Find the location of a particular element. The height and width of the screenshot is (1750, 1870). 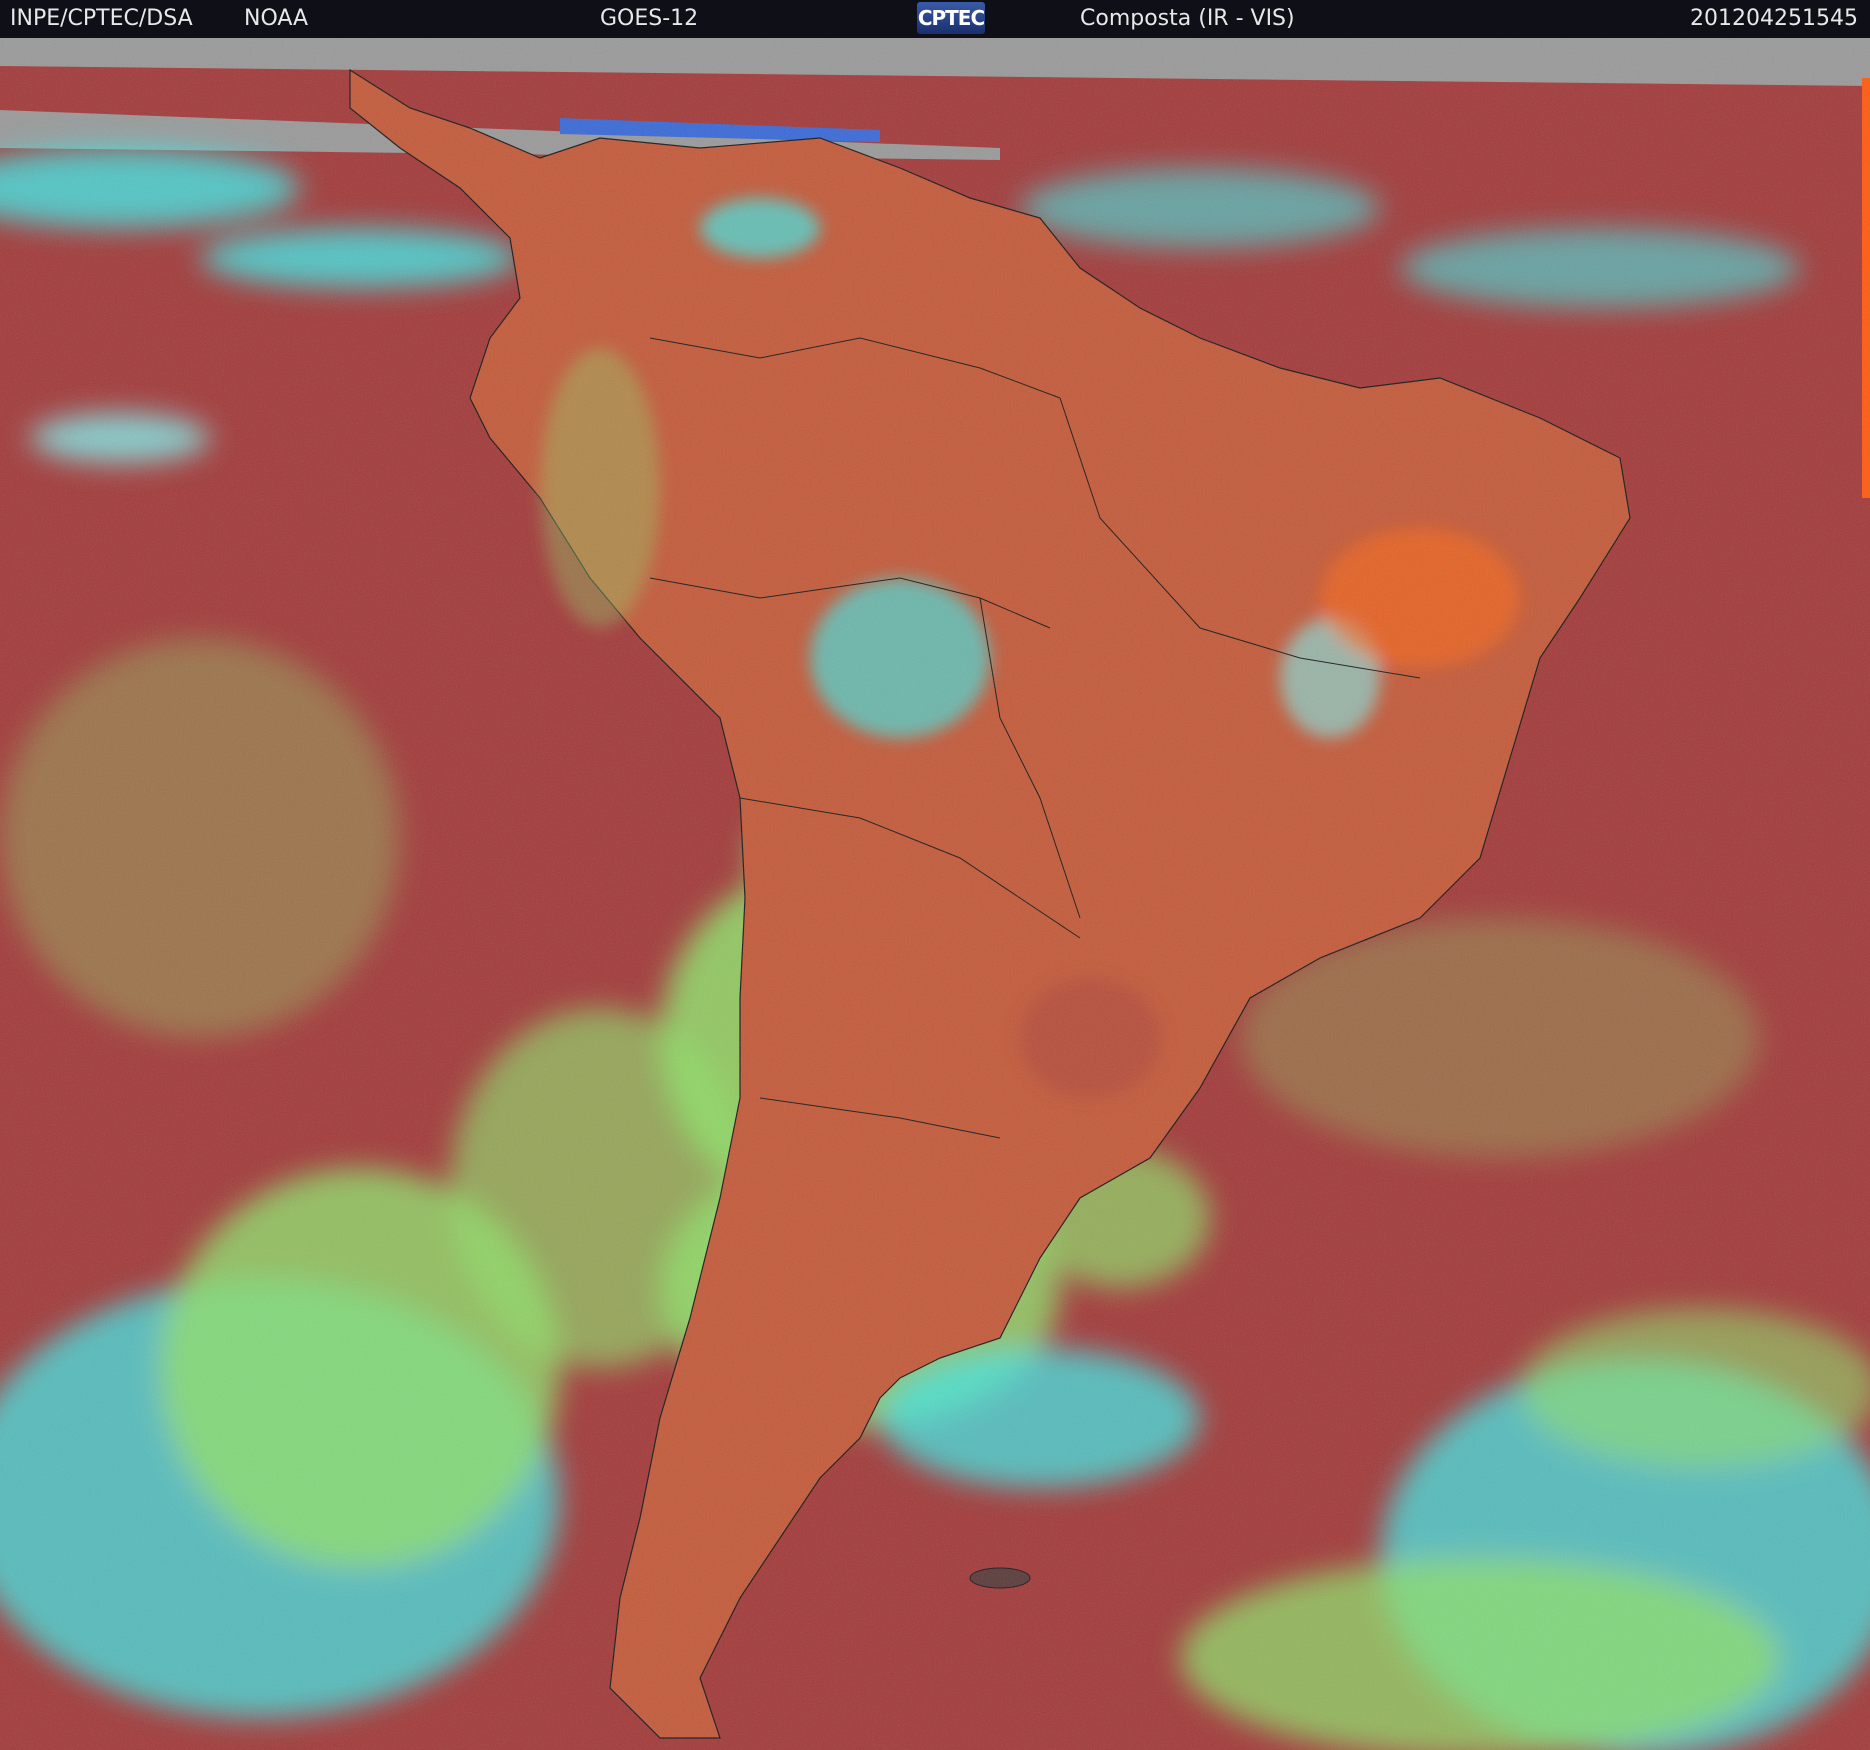

agency-label: INPE/CPTEC/DSA is located at coordinates (101, 18).